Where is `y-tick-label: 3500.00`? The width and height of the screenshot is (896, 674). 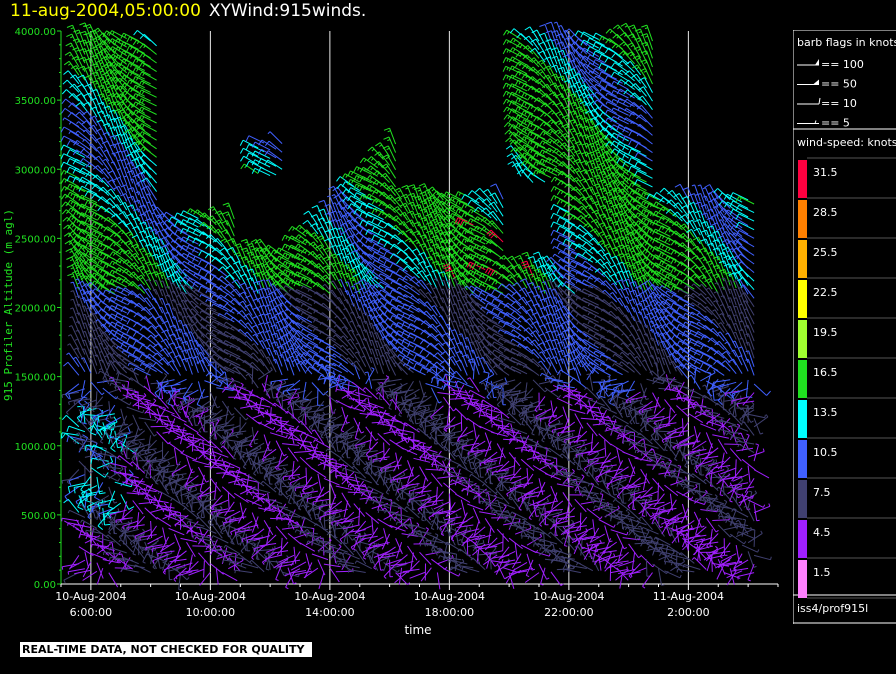
y-tick-label: 3500.00 is located at coordinates (35, 101).